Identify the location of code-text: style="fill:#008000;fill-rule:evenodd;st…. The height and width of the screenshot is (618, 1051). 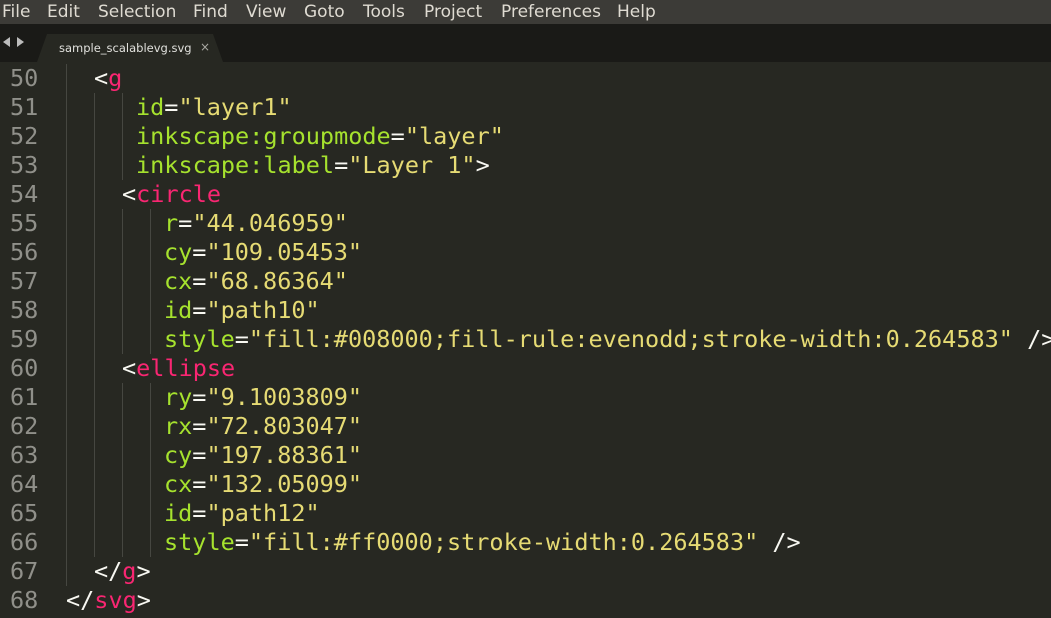
(607, 339).